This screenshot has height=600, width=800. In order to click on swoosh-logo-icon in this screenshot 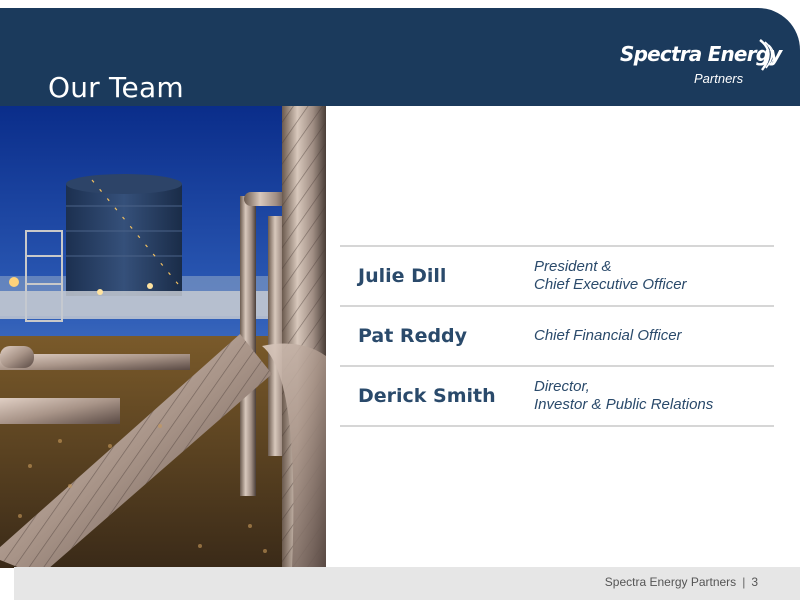, I will do `click(767, 55)`.